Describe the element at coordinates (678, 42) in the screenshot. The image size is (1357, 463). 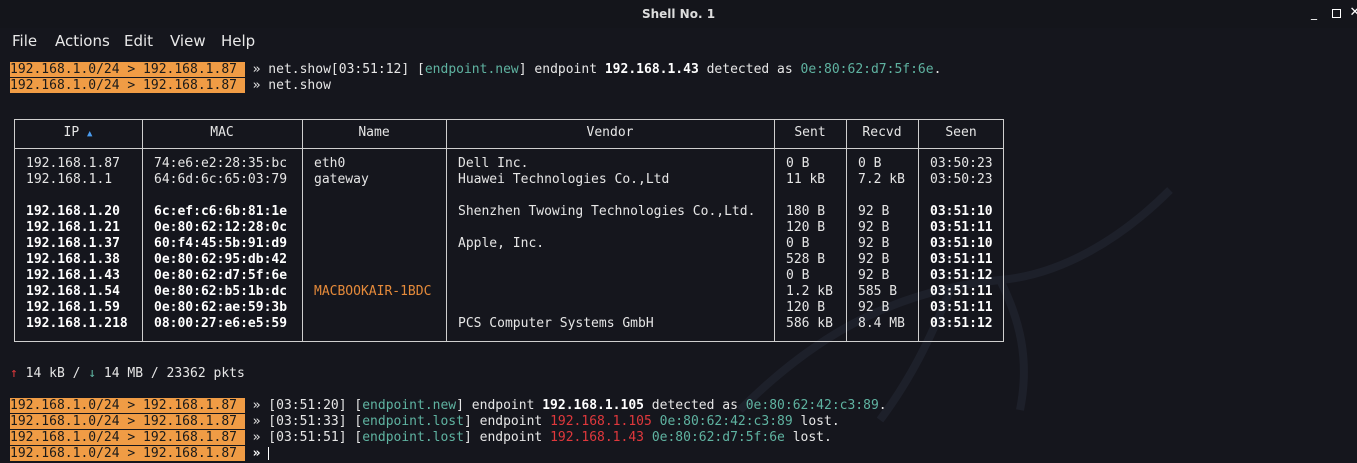
I see `menu-bar: File Actions Edit View Help` at that location.